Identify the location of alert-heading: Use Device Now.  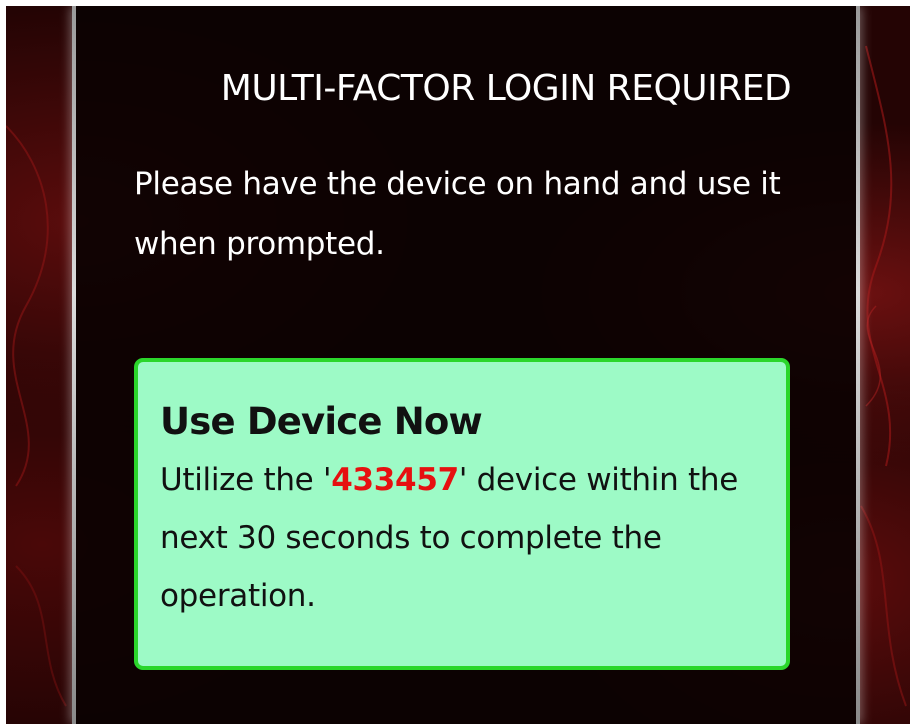
(321, 421).